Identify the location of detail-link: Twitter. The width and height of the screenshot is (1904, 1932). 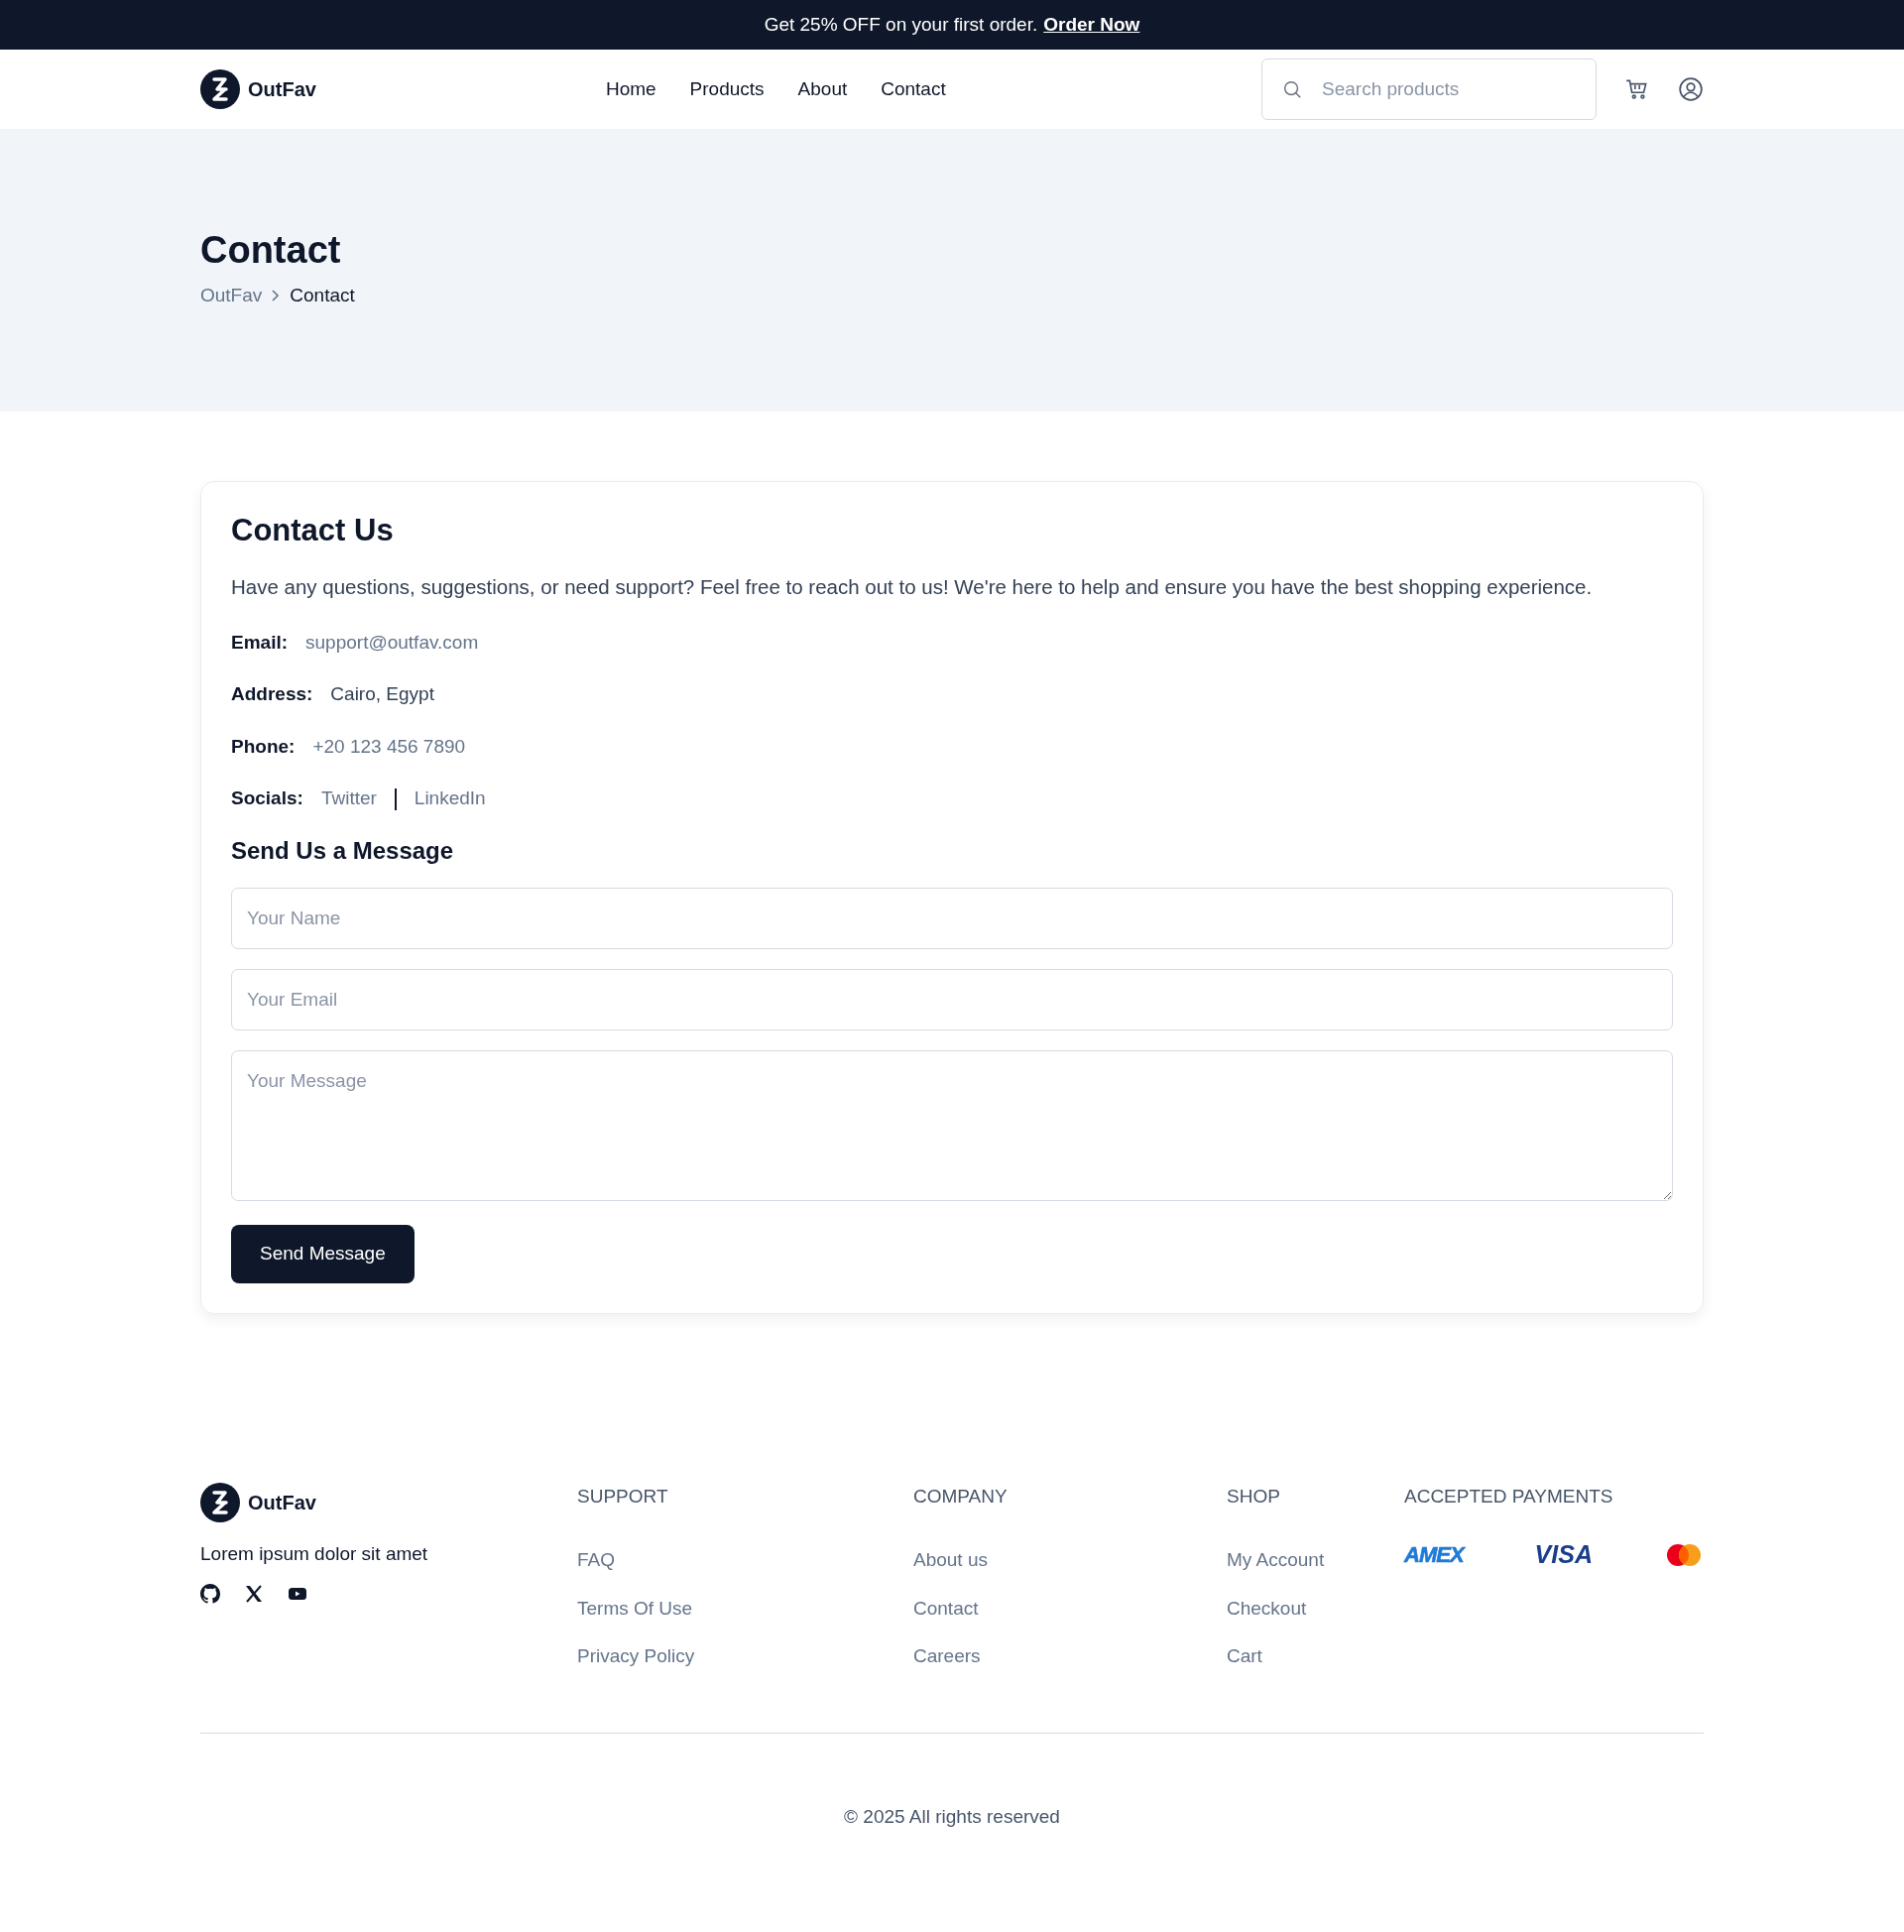
(348, 799).